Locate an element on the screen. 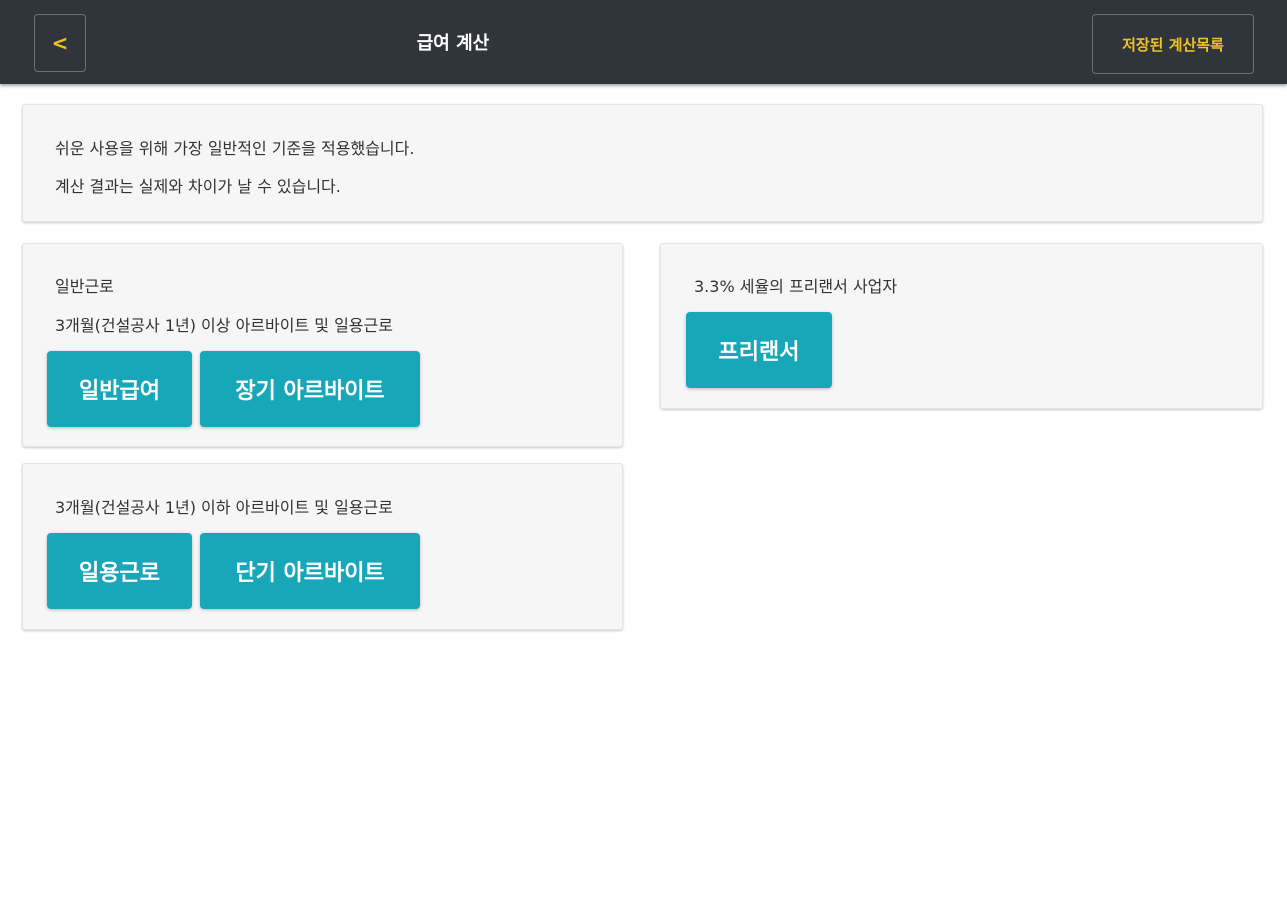 Image resolution: width=1287 pixels, height=900 pixels. back-icon: < is located at coordinates (60, 43).